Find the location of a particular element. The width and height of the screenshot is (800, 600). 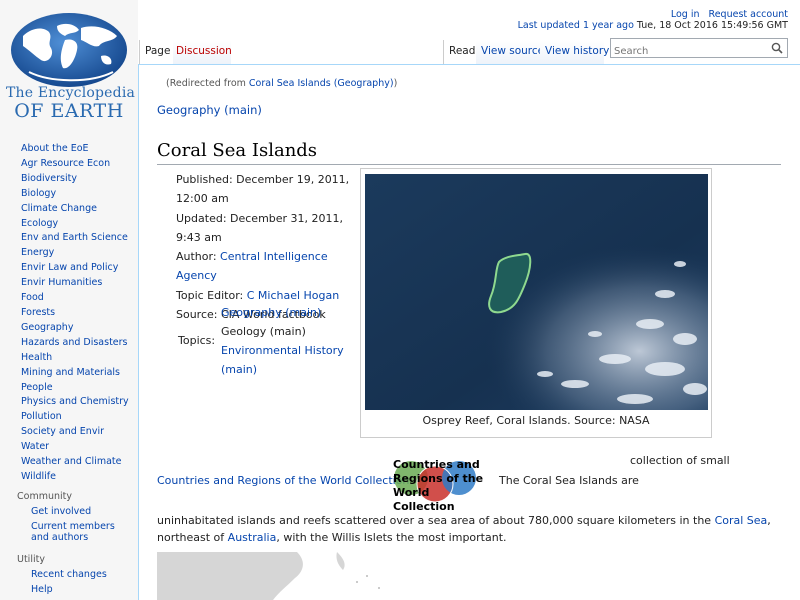

nav-weather-climate: Weather and Climate is located at coordinates (75, 462).